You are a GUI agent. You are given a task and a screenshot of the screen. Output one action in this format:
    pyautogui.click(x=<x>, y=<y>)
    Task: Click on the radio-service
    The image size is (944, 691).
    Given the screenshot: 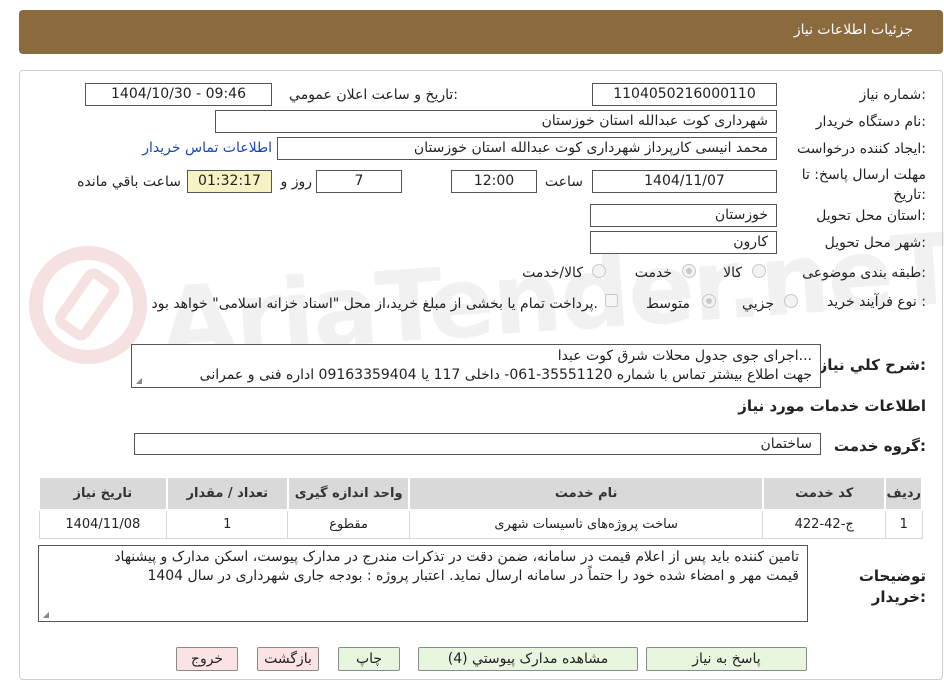 What is the action you would take?
    pyautogui.click(x=689, y=271)
    